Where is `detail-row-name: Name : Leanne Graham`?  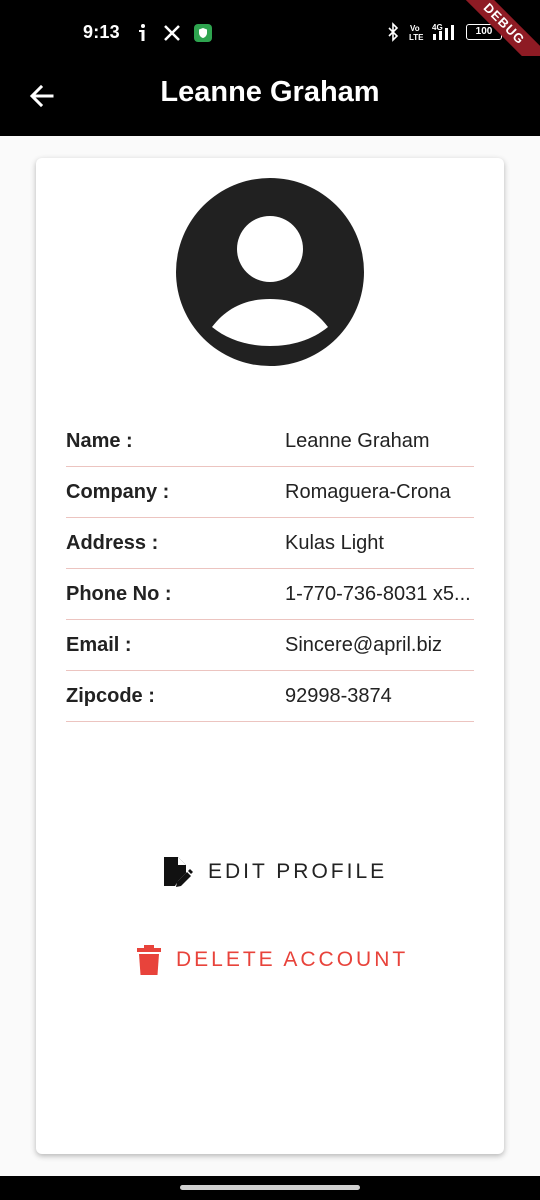
detail-row-name: Name : Leanne Graham is located at coordinates (270, 441).